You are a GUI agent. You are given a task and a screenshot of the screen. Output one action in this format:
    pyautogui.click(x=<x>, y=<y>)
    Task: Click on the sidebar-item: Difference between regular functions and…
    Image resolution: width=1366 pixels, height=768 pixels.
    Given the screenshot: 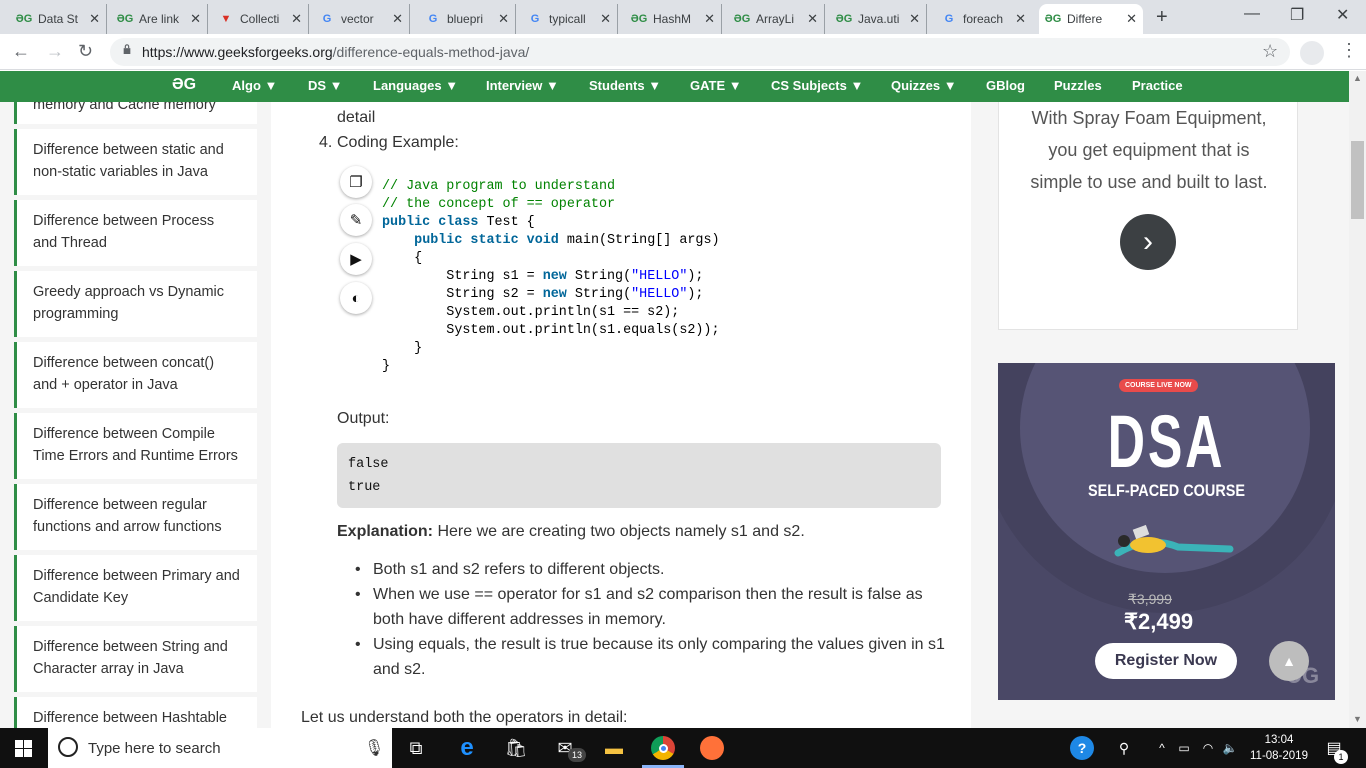 What is the action you would take?
    pyautogui.click(x=135, y=517)
    